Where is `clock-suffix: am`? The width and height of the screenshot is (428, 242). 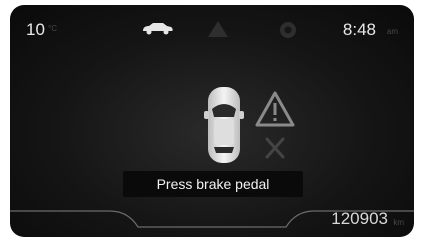 clock-suffix: am is located at coordinates (392, 31).